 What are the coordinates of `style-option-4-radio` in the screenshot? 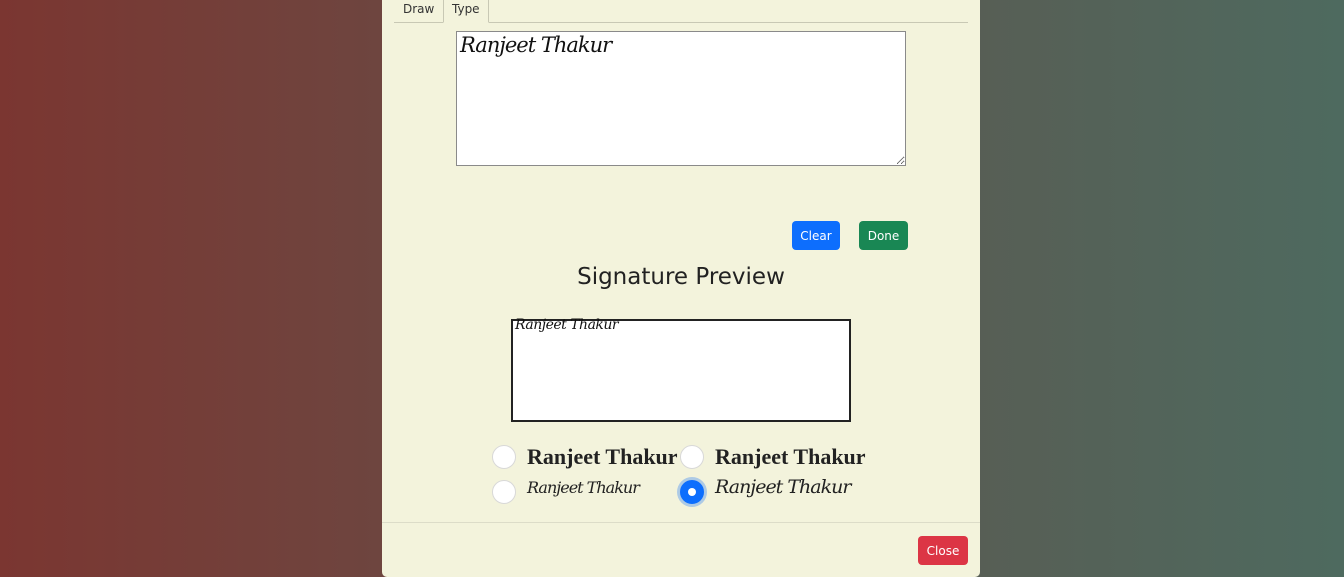 It's located at (692, 492).